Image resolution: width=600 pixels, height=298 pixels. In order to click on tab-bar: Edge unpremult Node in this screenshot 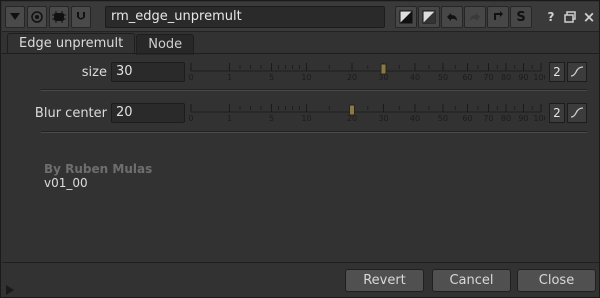, I will do `click(101, 44)`.